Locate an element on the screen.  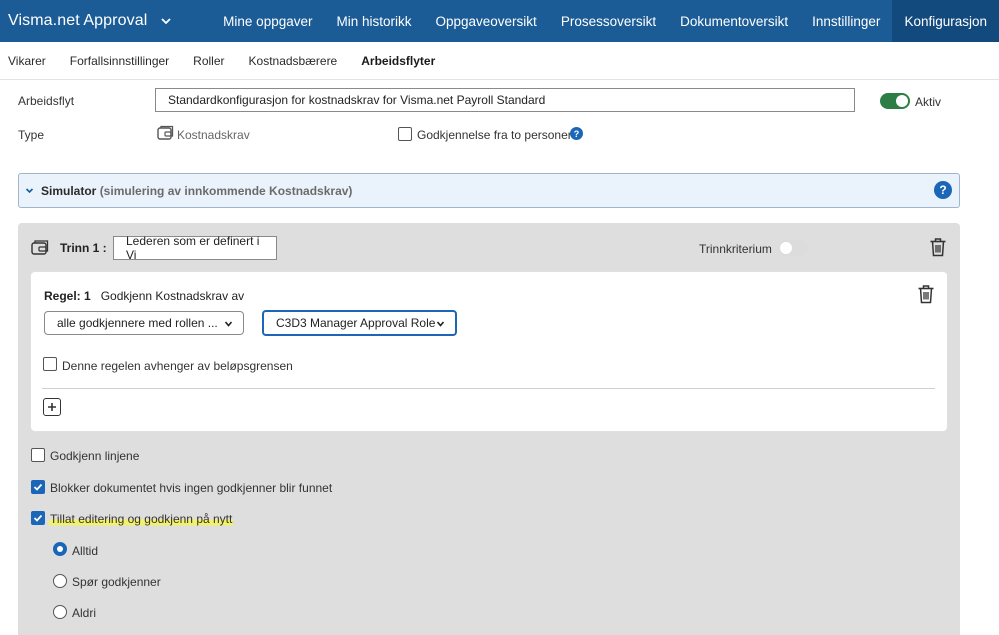
type-label: Type is located at coordinates (31, 135).